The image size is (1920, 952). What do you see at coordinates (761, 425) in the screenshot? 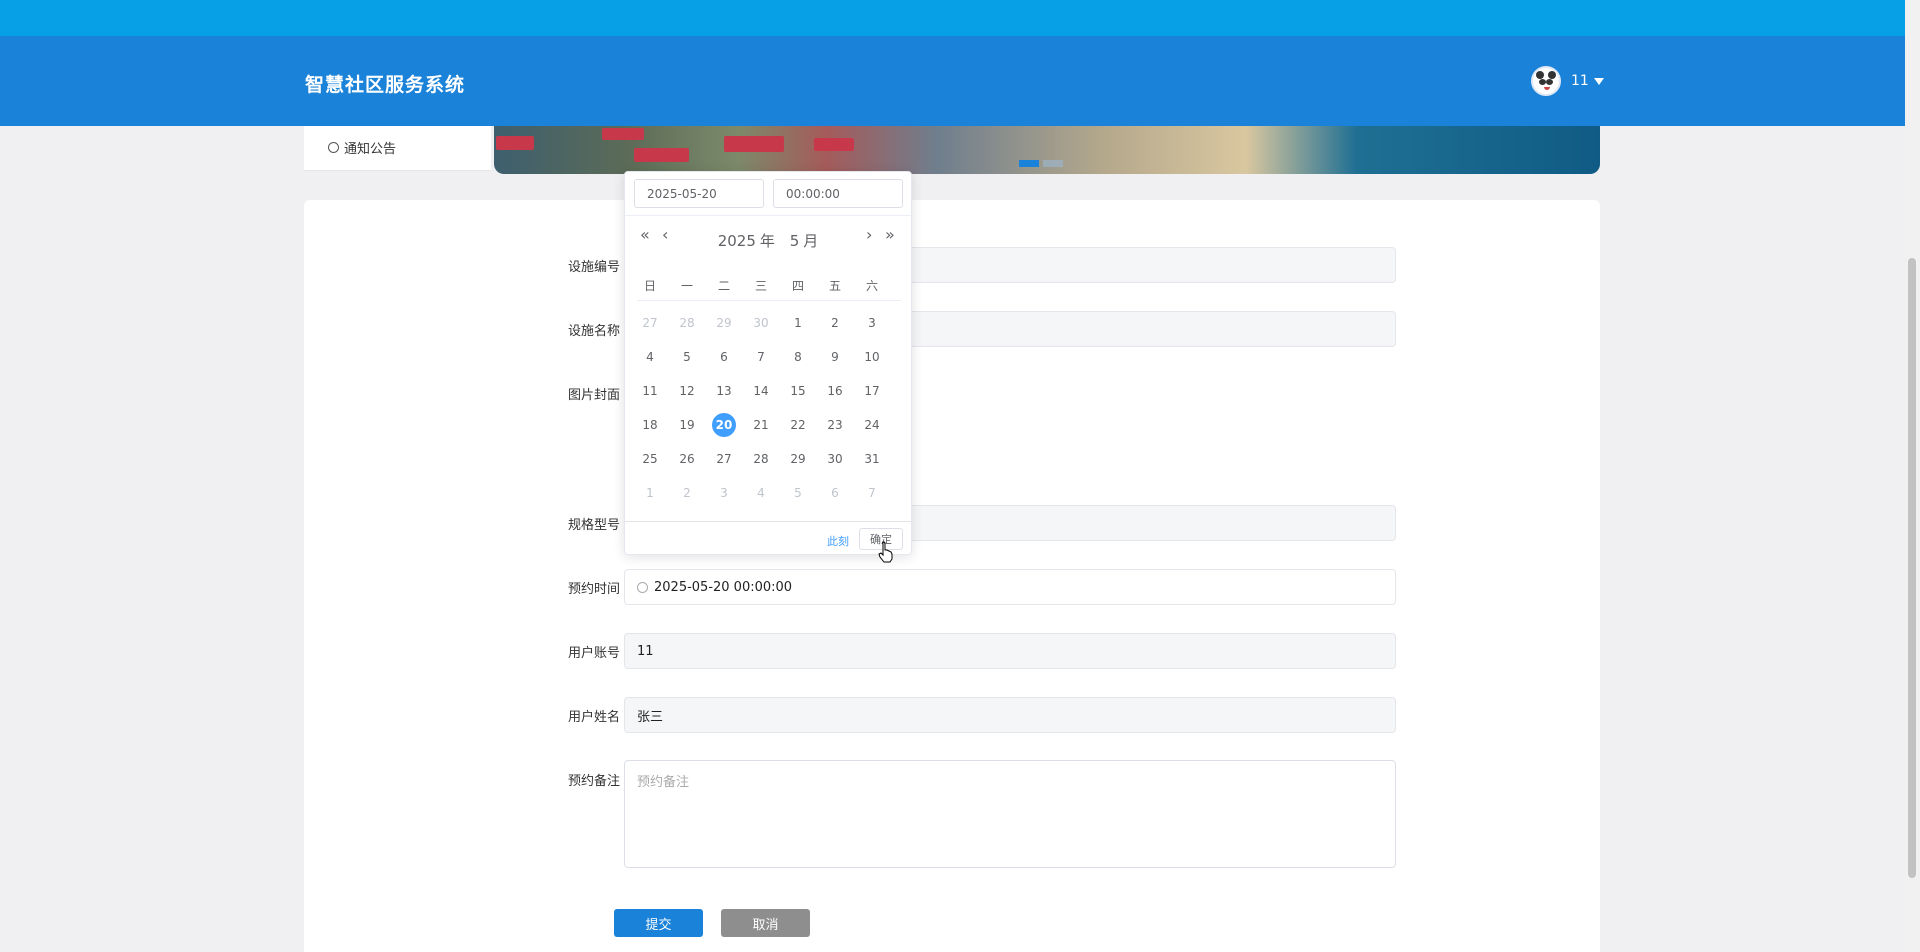
I see `calendar-day: 21` at bounding box center [761, 425].